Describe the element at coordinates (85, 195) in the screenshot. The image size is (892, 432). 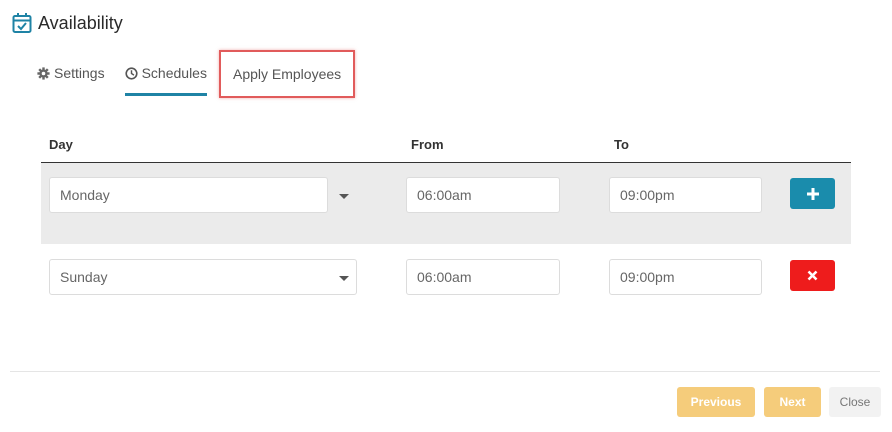
I see `day-select-value: Monday` at that location.